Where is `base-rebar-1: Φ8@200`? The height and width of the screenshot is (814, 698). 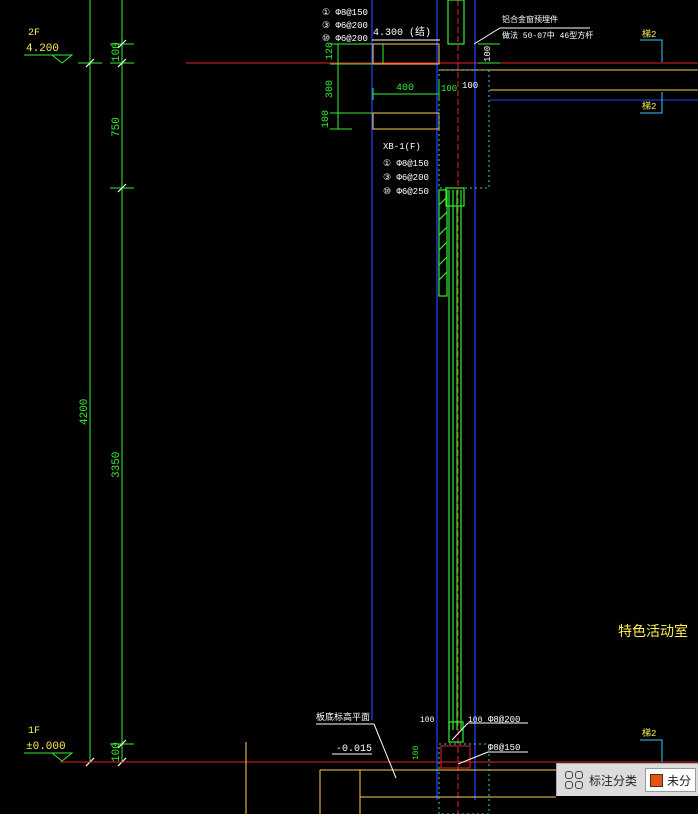 base-rebar-1: Φ8@200 is located at coordinates (504, 720).